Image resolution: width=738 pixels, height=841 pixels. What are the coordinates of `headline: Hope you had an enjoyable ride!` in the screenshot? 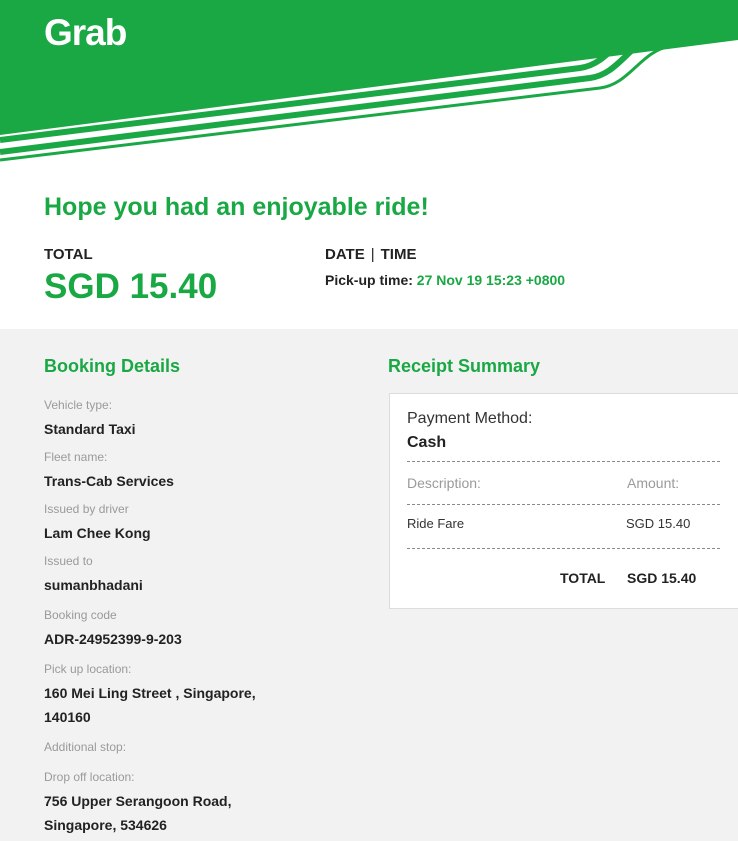 It's located at (236, 207).